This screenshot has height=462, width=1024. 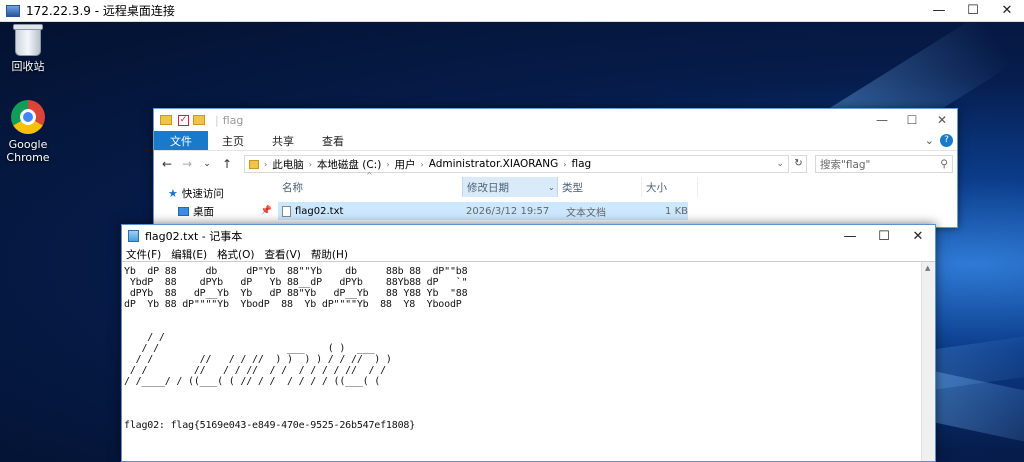 What do you see at coordinates (28, 144) in the screenshot?
I see `chrome-label-line1: Google` at bounding box center [28, 144].